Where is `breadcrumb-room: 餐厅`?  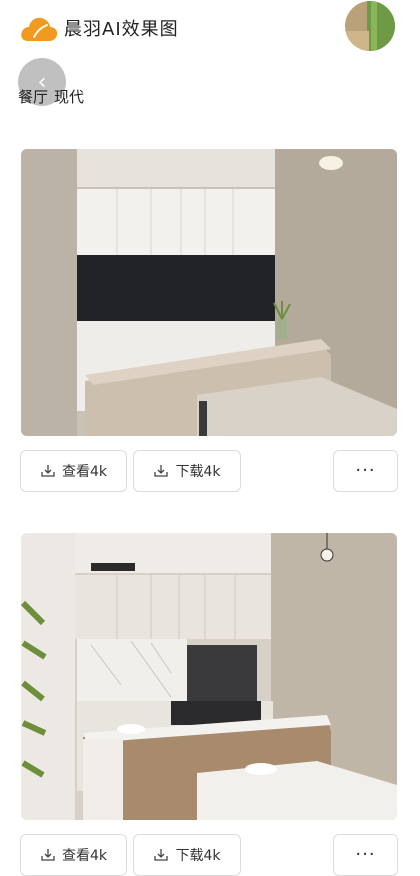
breadcrumb-room: 餐厅 is located at coordinates (33, 97).